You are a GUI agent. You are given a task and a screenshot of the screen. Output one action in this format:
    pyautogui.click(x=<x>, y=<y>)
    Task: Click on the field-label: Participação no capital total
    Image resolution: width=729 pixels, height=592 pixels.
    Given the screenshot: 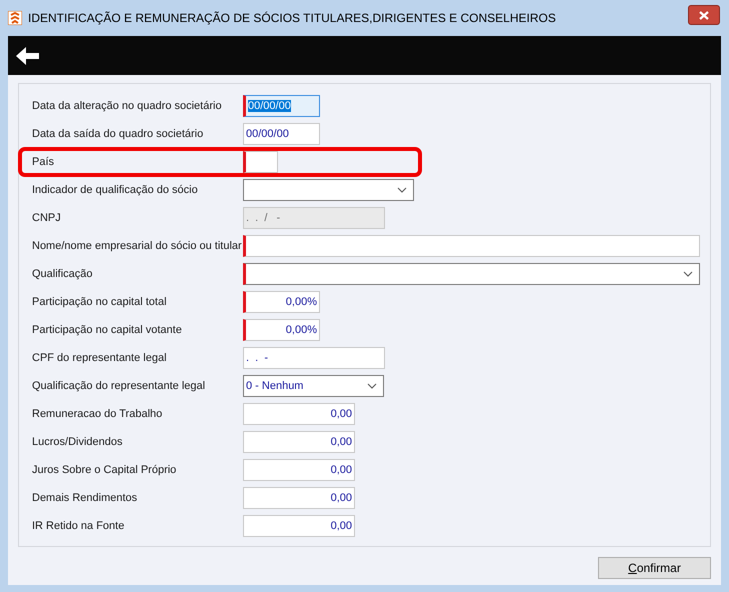 What is the action you would take?
    pyautogui.click(x=100, y=302)
    